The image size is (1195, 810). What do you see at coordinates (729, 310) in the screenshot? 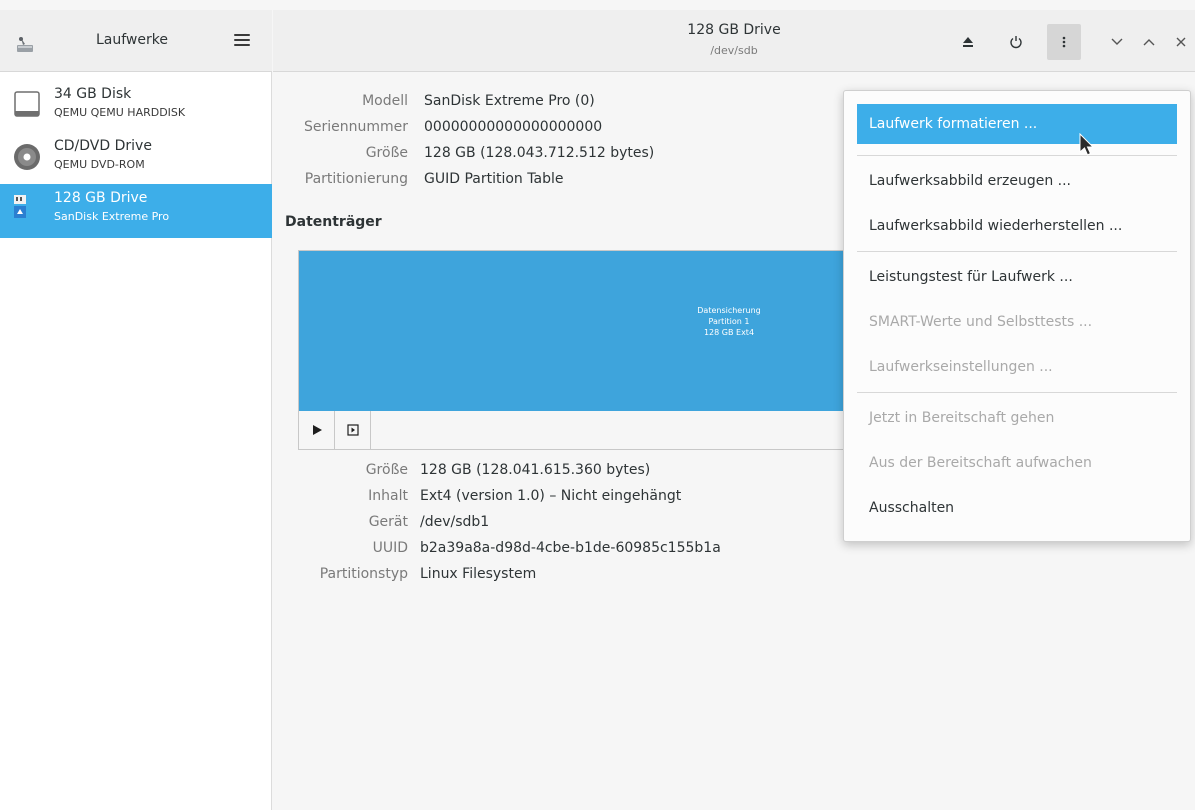
I see `partition-name: Datensicherung` at bounding box center [729, 310].